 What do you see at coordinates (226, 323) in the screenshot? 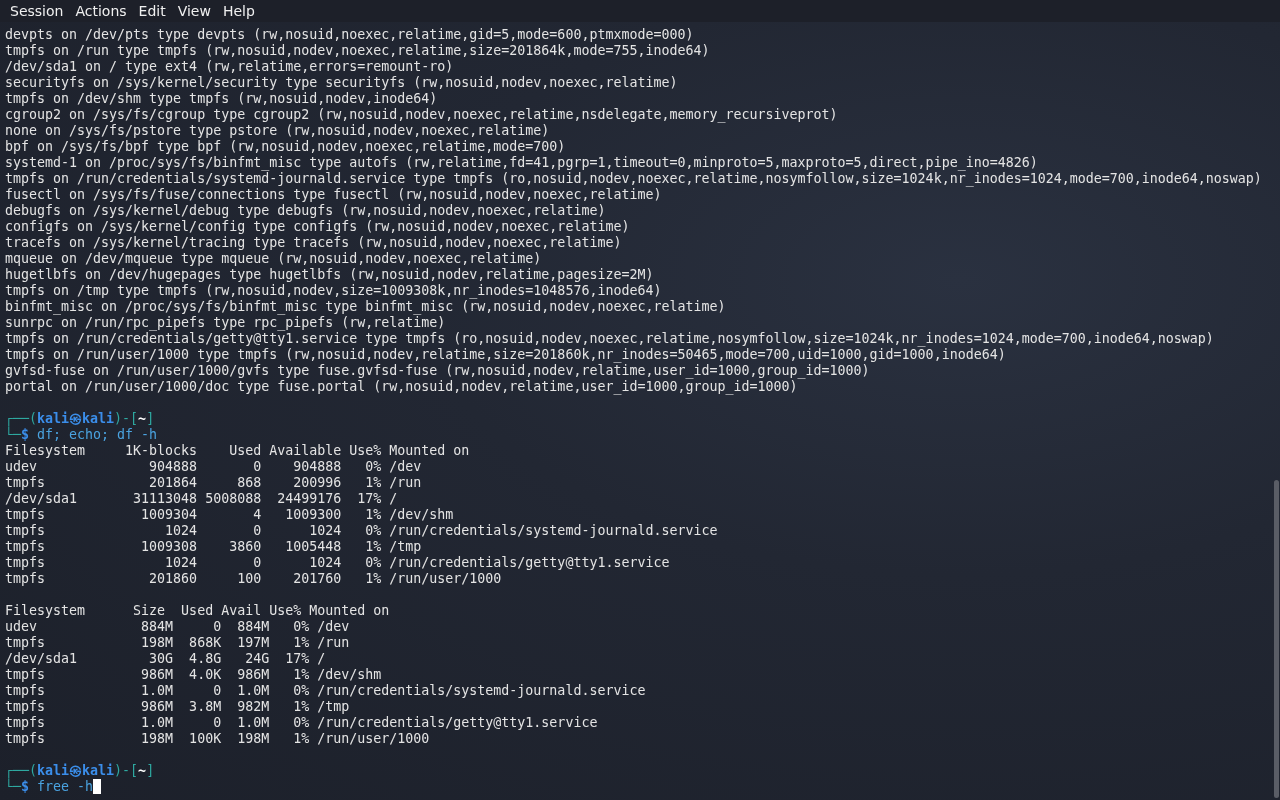
I see `output-line: sunrpc on /run/rpc_pipefs type rpc_pipefs (rw,relatime)` at bounding box center [226, 323].